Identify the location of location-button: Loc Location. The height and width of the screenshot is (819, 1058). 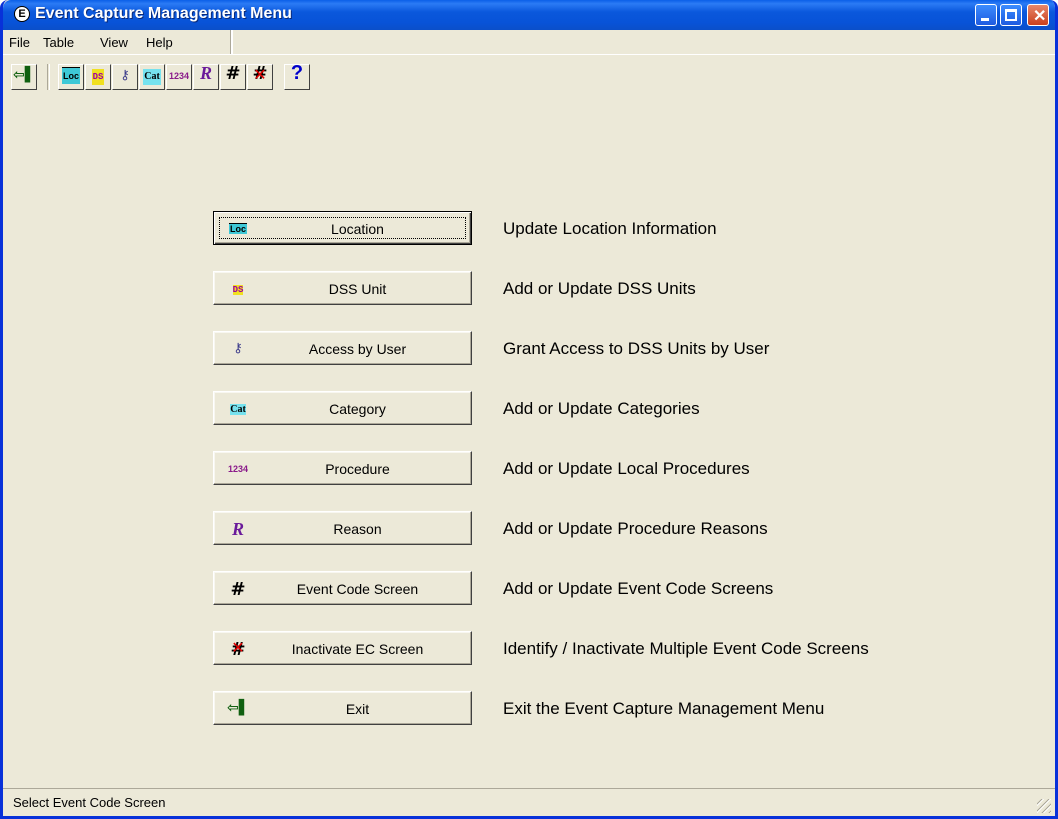
(342, 228).